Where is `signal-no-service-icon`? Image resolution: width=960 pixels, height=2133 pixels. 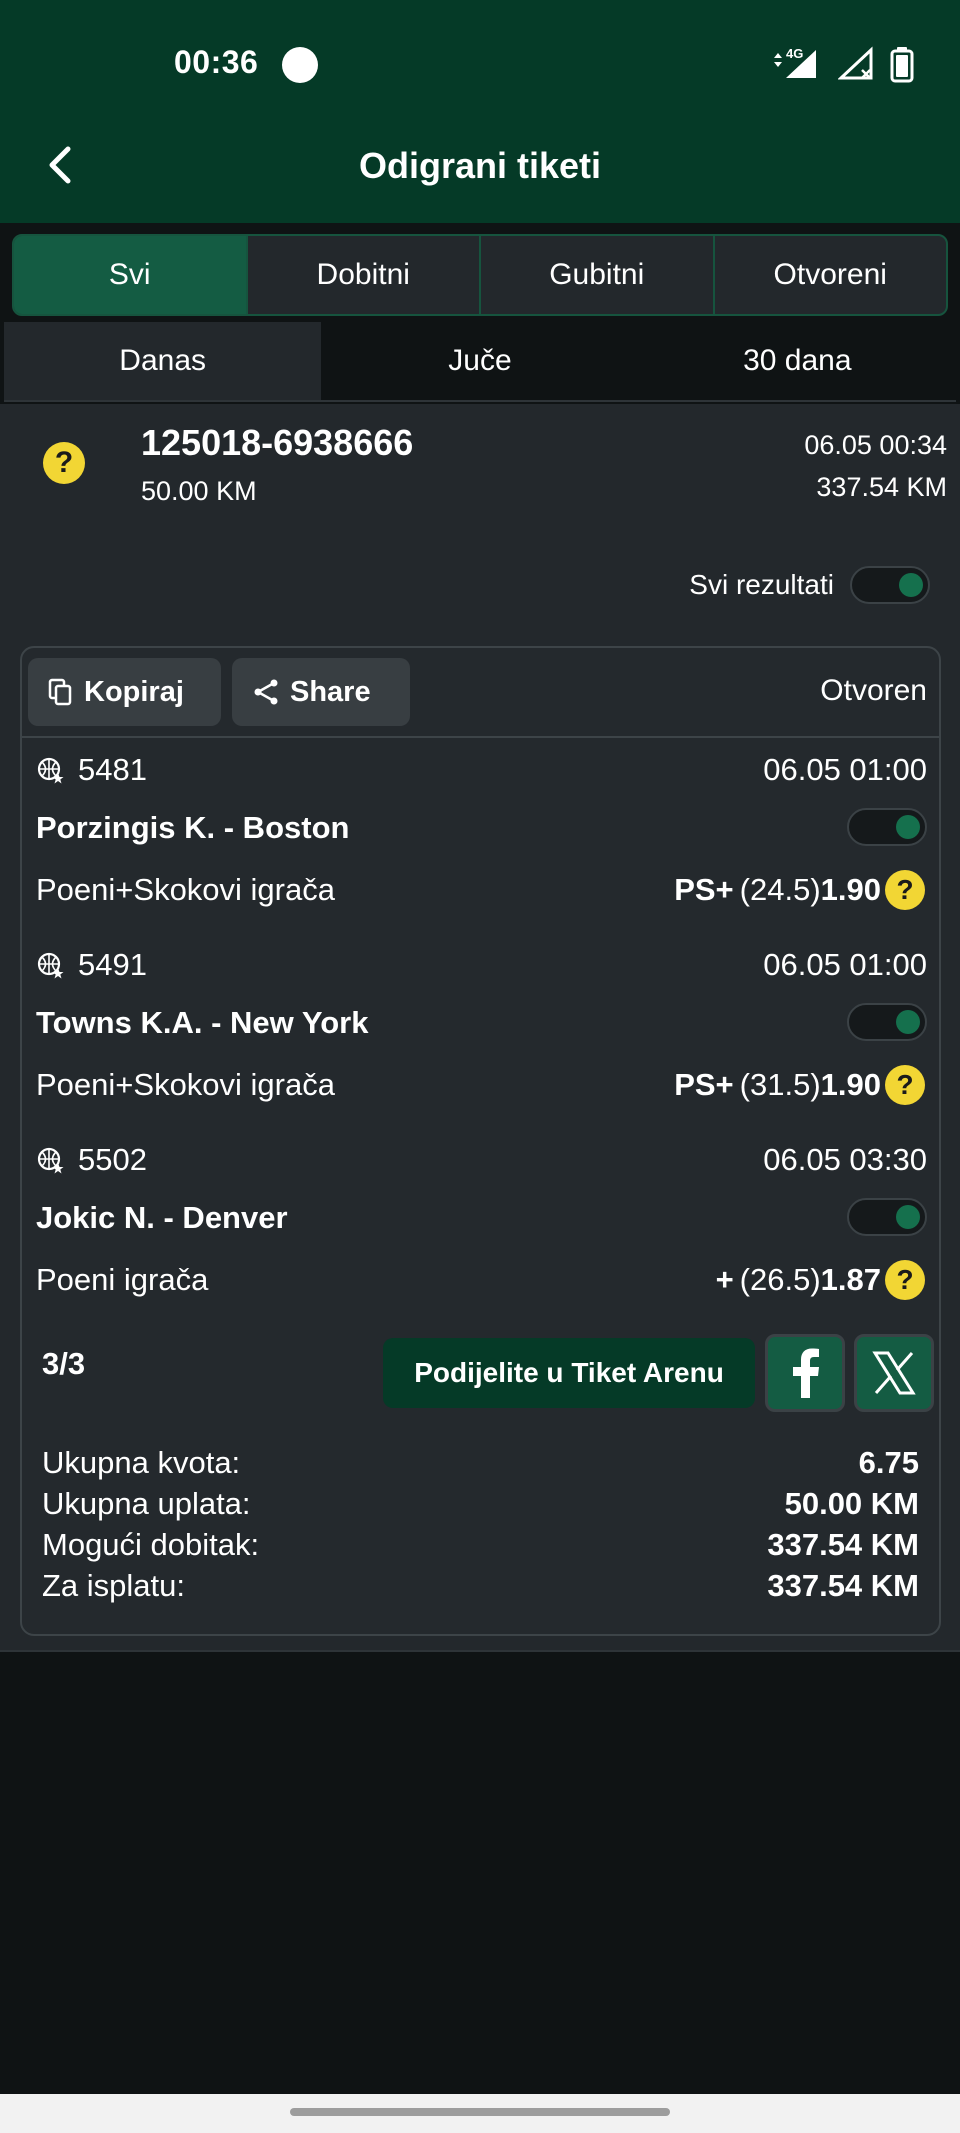 signal-no-service-icon is located at coordinates (855, 63).